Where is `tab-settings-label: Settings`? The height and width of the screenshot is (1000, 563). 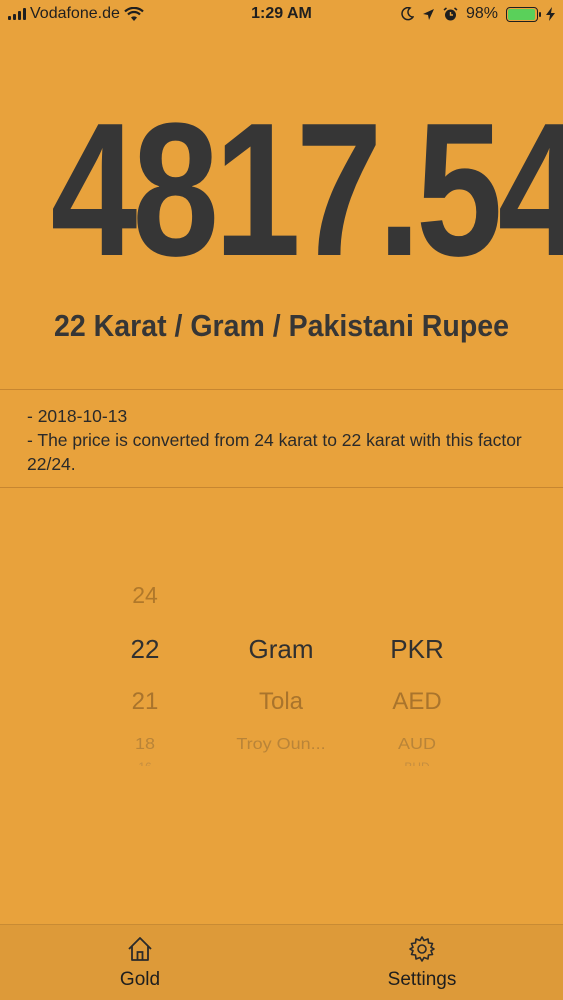 tab-settings-label: Settings is located at coordinates (422, 979).